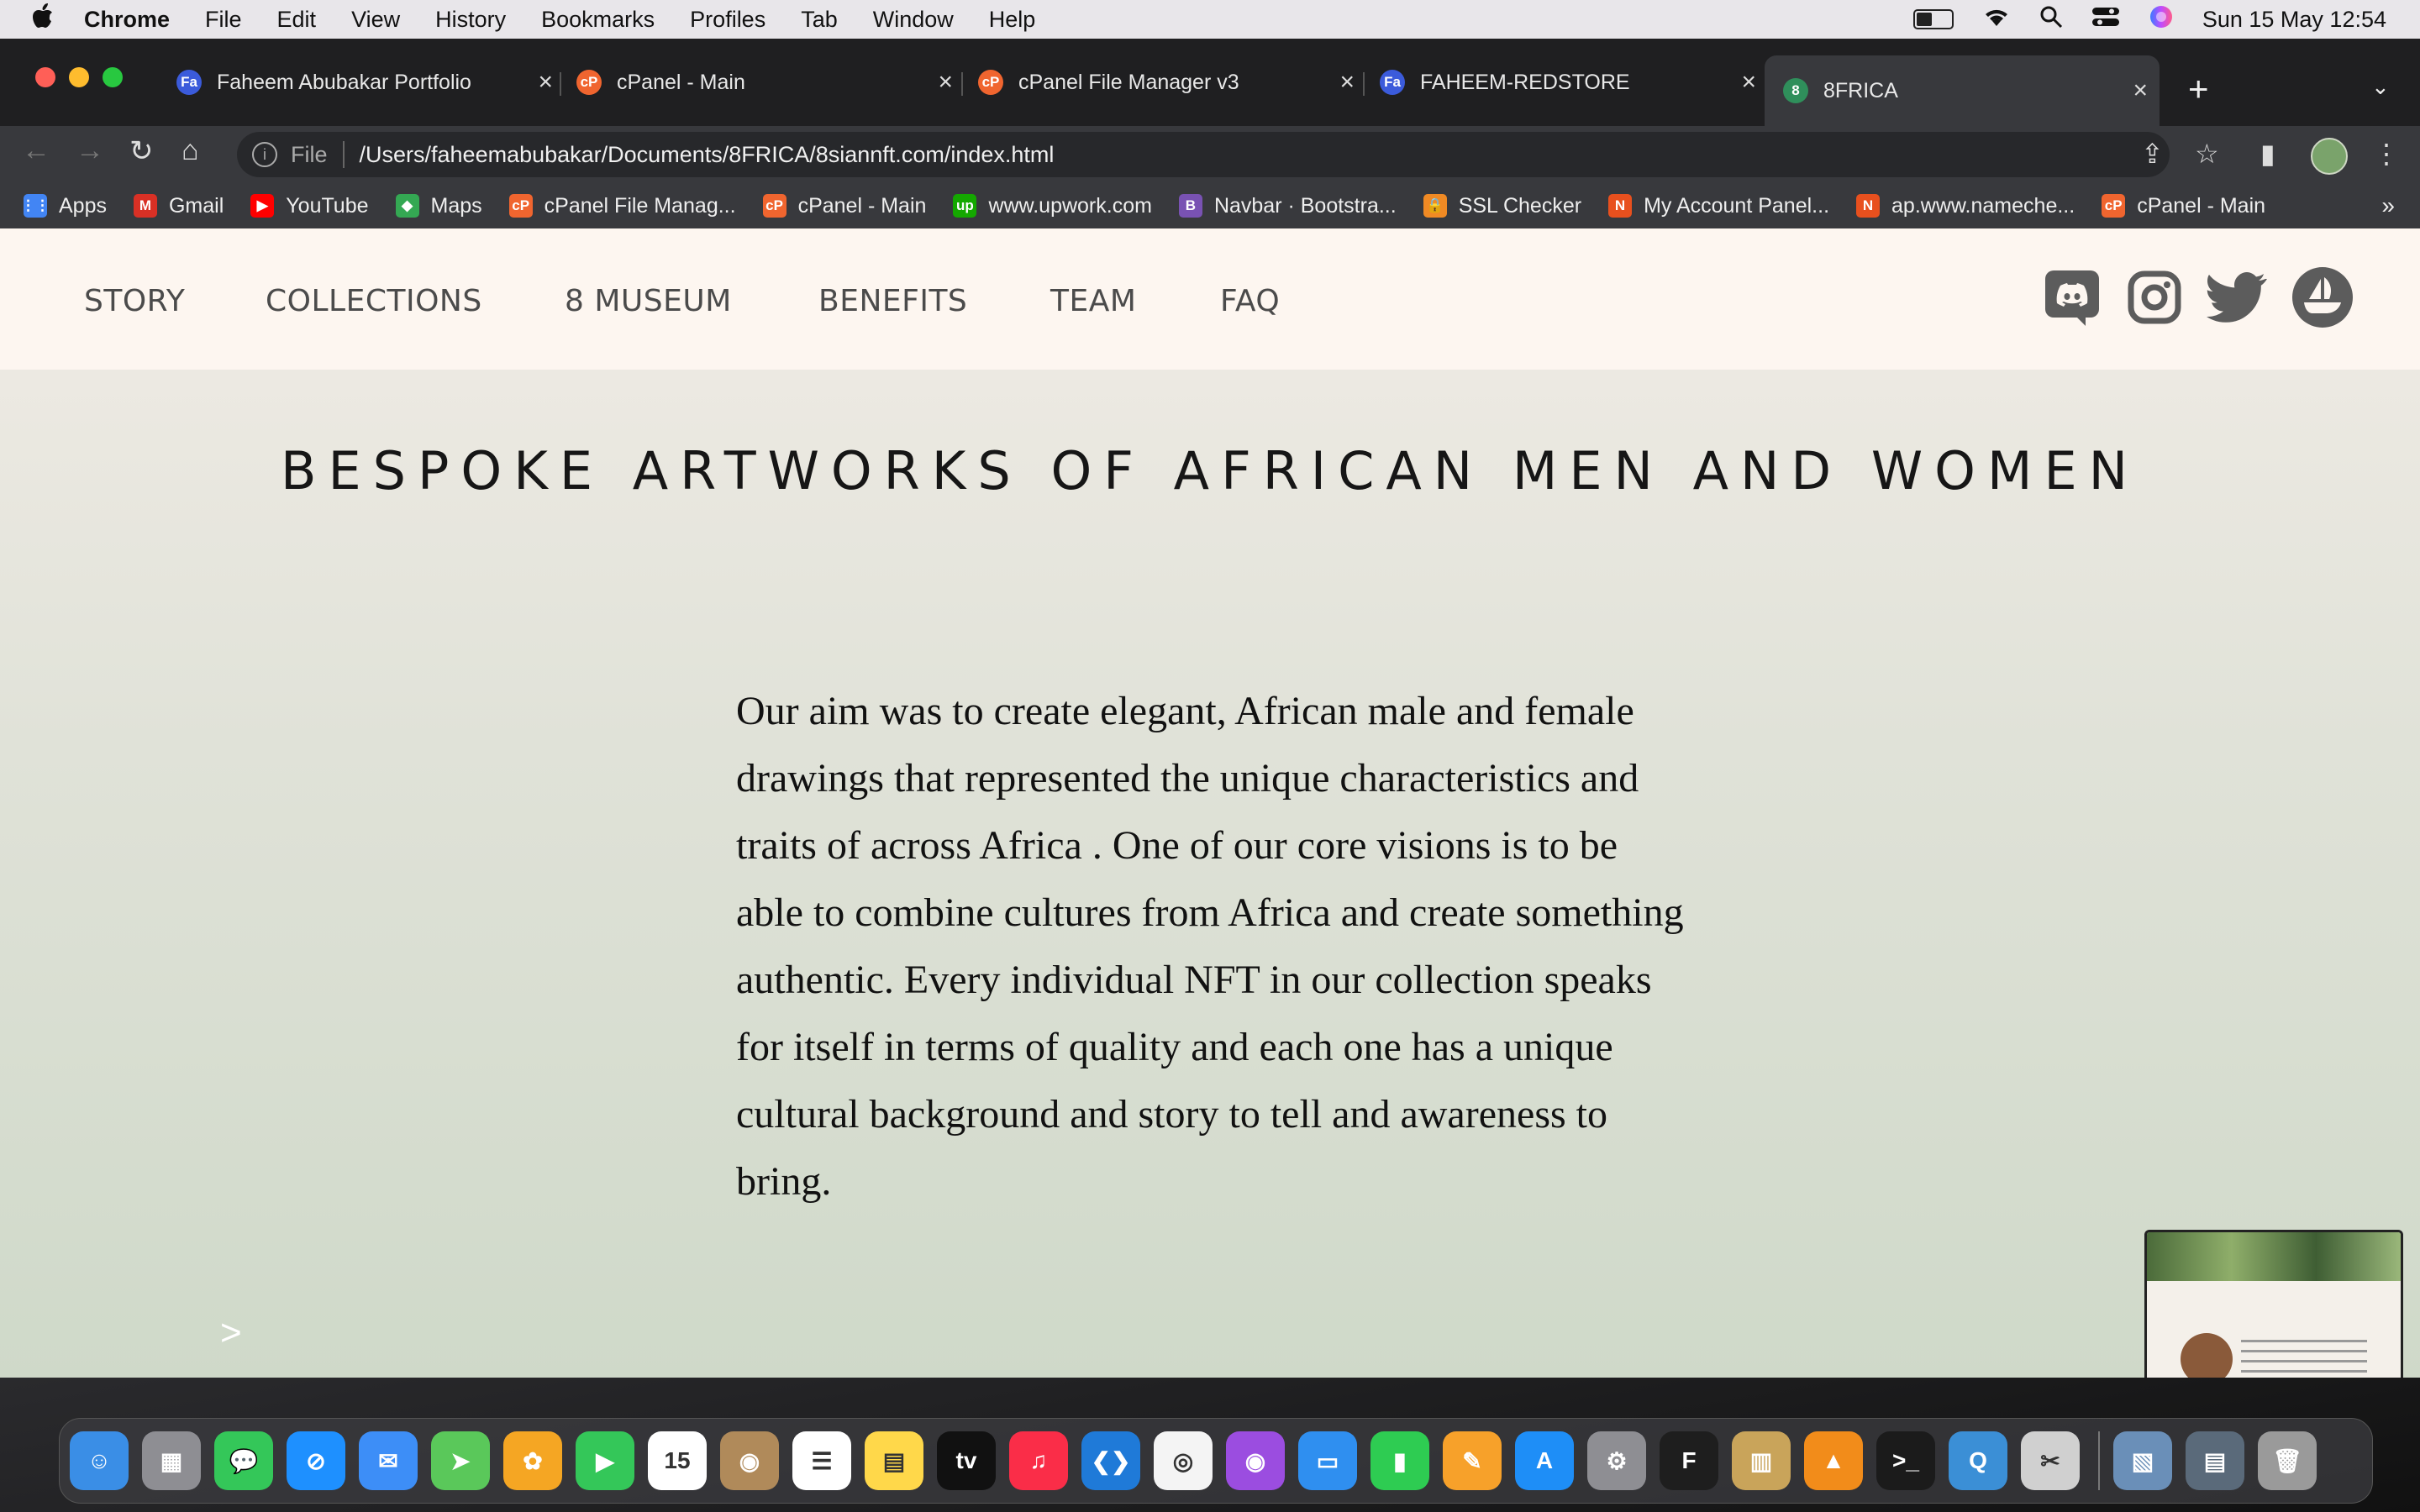 This screenshot has width=2420, height=1512. I want to click on menu-window: Window, so click(913, 20).